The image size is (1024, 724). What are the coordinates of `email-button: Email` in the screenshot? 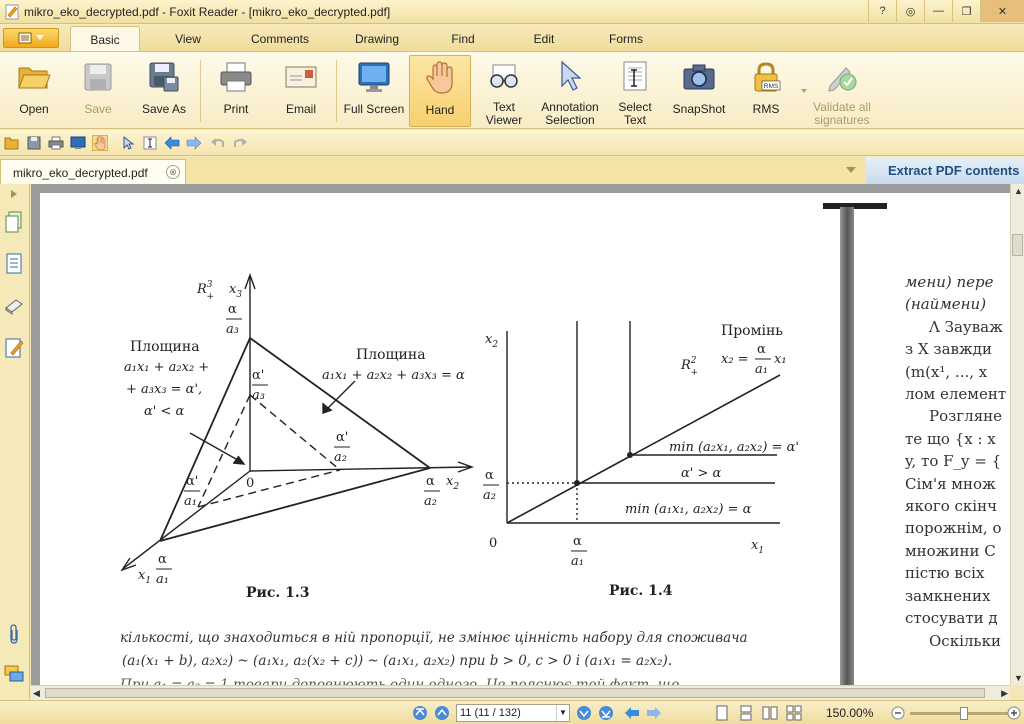 It's located at (301, 91).